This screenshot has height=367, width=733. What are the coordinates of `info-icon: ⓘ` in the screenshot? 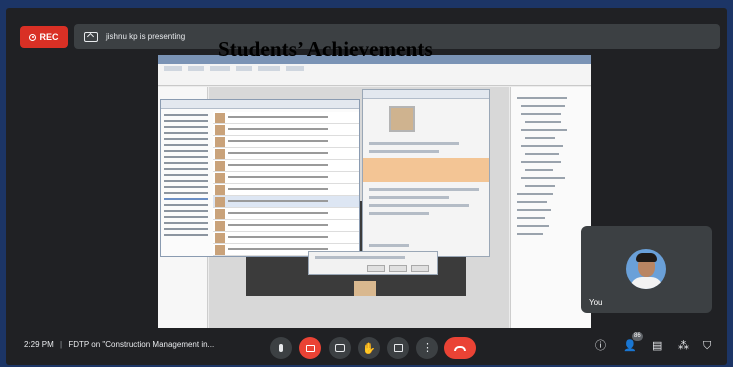 It's located at (600, 346).